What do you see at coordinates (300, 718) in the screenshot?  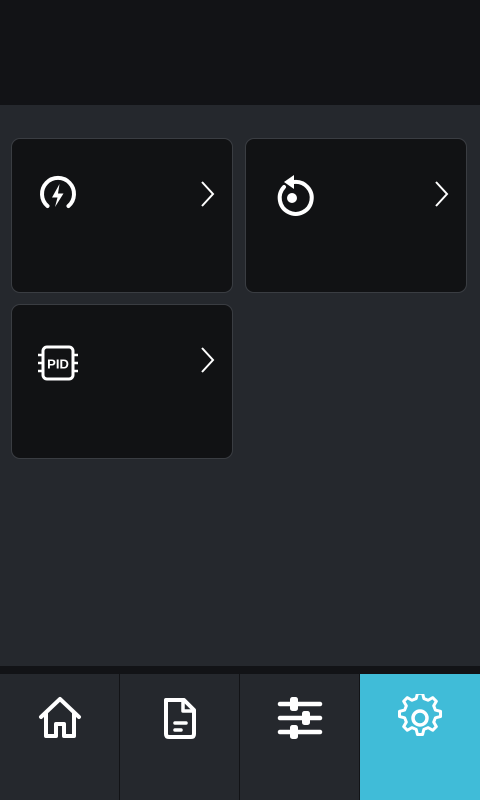 I see `sliders-icon` at bounding box center [300, 718].